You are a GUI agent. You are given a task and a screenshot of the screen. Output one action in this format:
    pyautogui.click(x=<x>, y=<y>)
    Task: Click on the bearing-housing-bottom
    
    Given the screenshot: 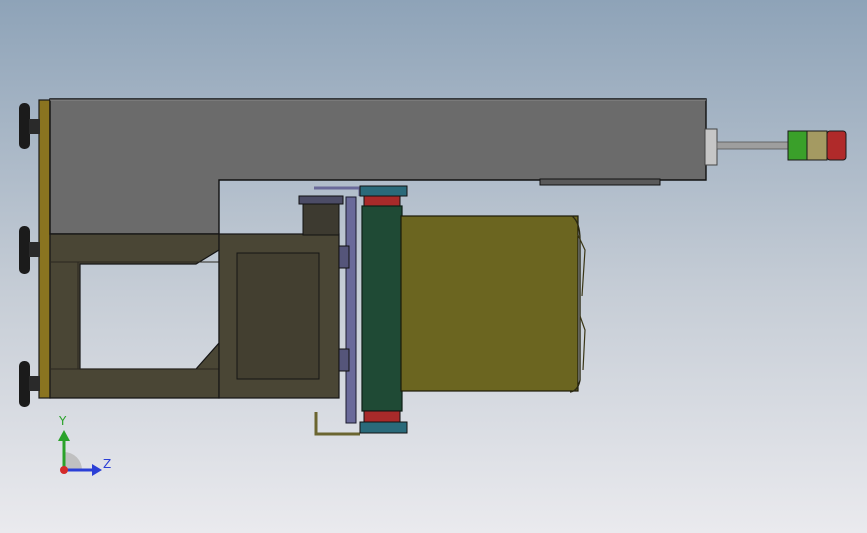 What is the action you would take?
    pyautogui.click(x=344, y=360)
    